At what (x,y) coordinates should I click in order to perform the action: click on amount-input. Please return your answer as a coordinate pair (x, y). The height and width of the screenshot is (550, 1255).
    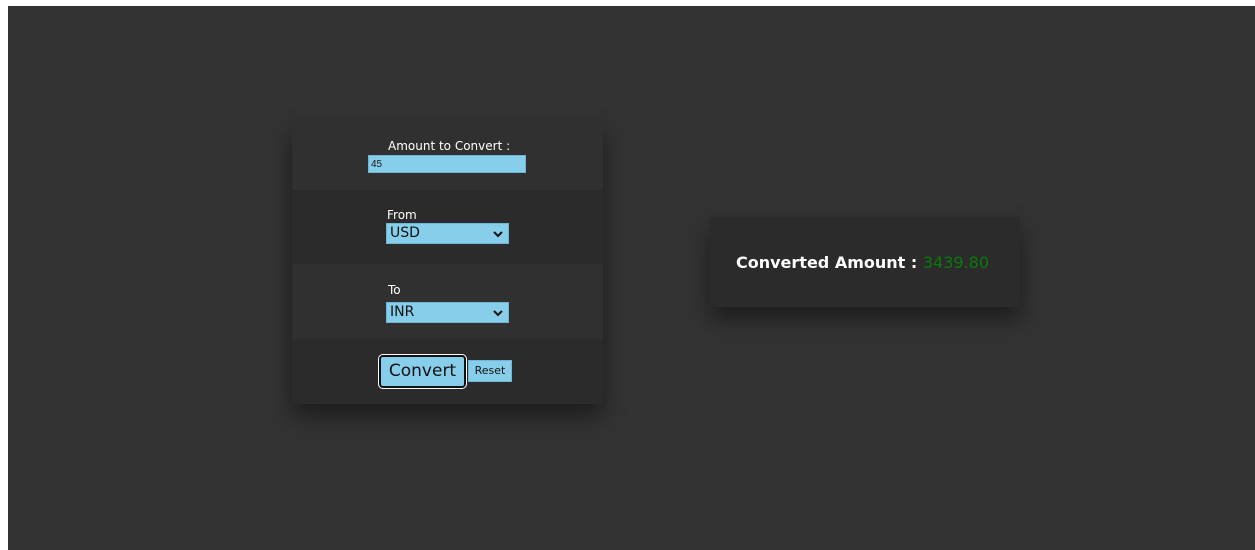
    Looking at the image, I should click on (447, 164).